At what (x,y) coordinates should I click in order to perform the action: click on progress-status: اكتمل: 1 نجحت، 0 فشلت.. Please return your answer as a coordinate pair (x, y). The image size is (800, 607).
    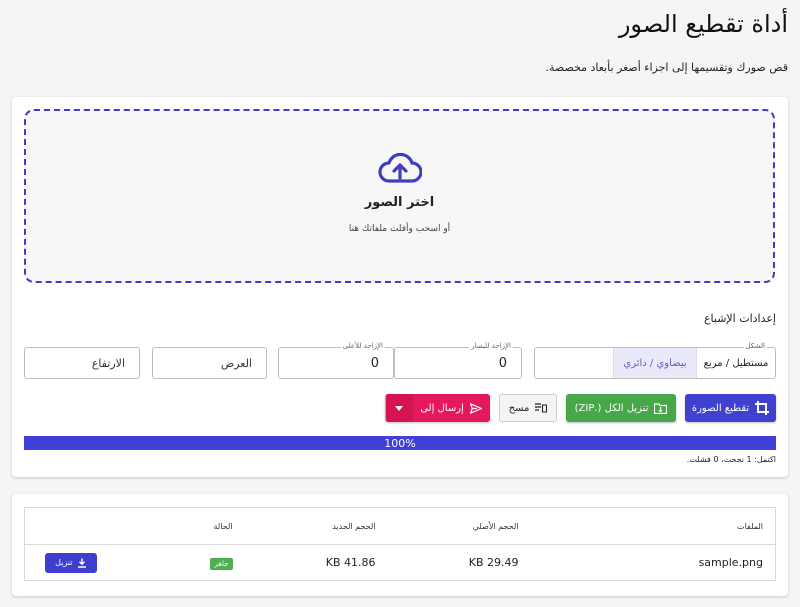
    Looking at the image, I should click on (731, 459).